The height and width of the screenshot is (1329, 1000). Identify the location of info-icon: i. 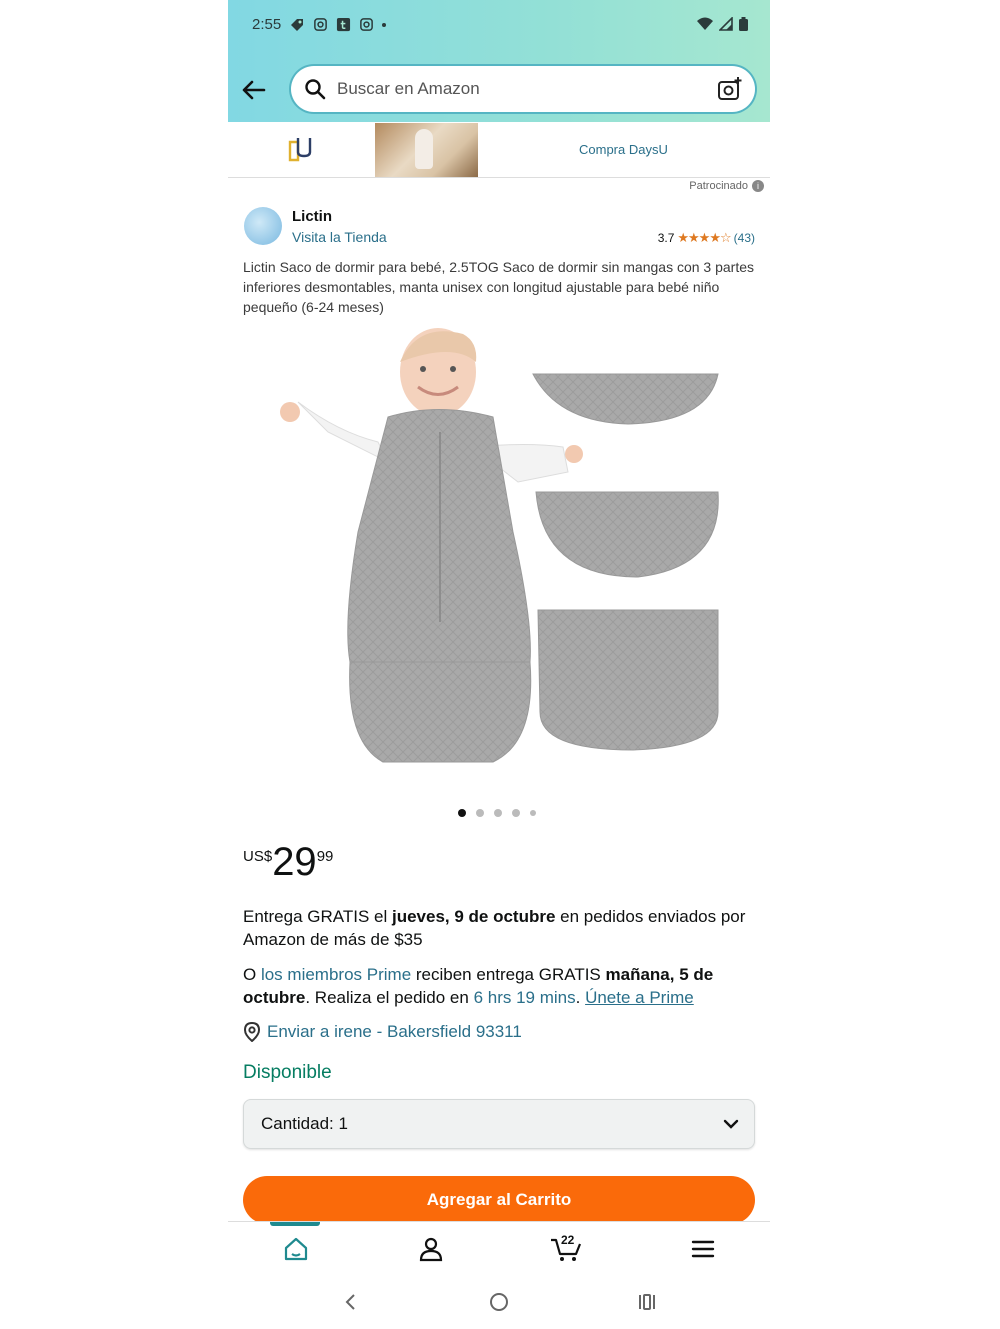
(758, 186).